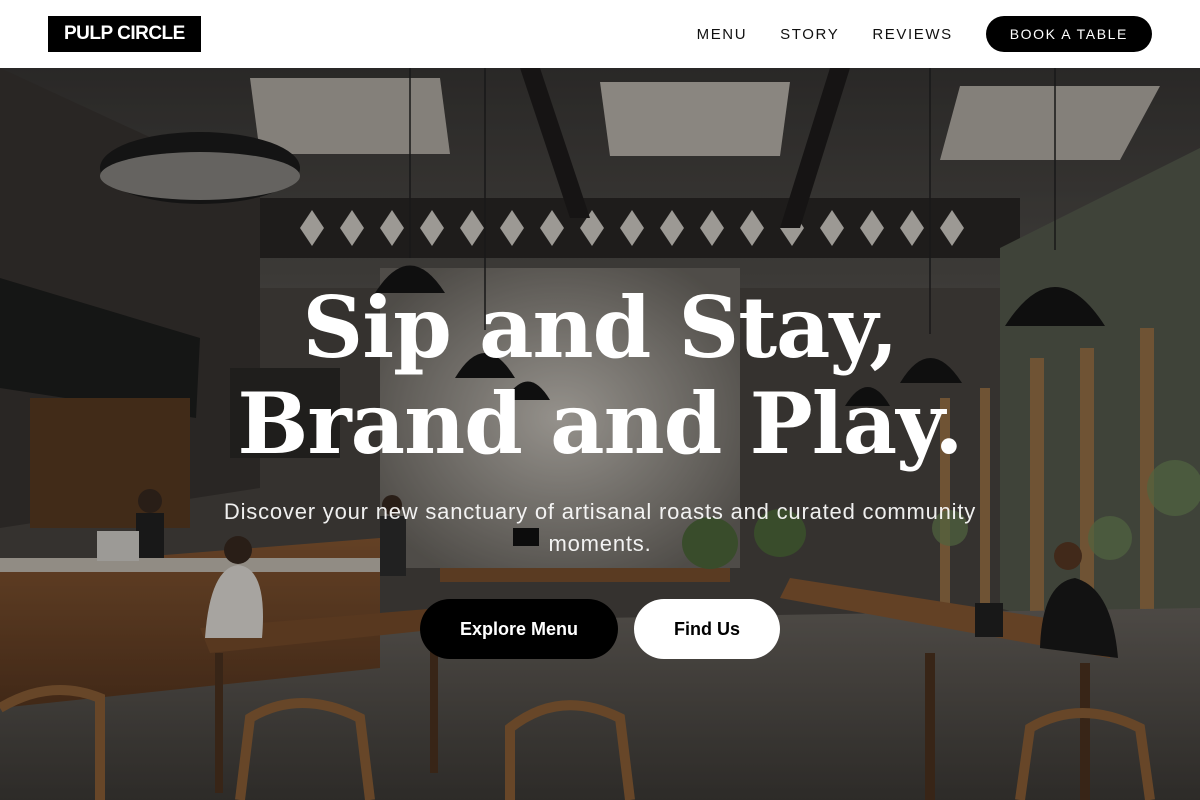 The width and height of the screenshot is (1200, 800). Describe the element at coordinates (600, 327) in the screenshot. I see `hero-headline-line1: Sip and Stay,` at that location.